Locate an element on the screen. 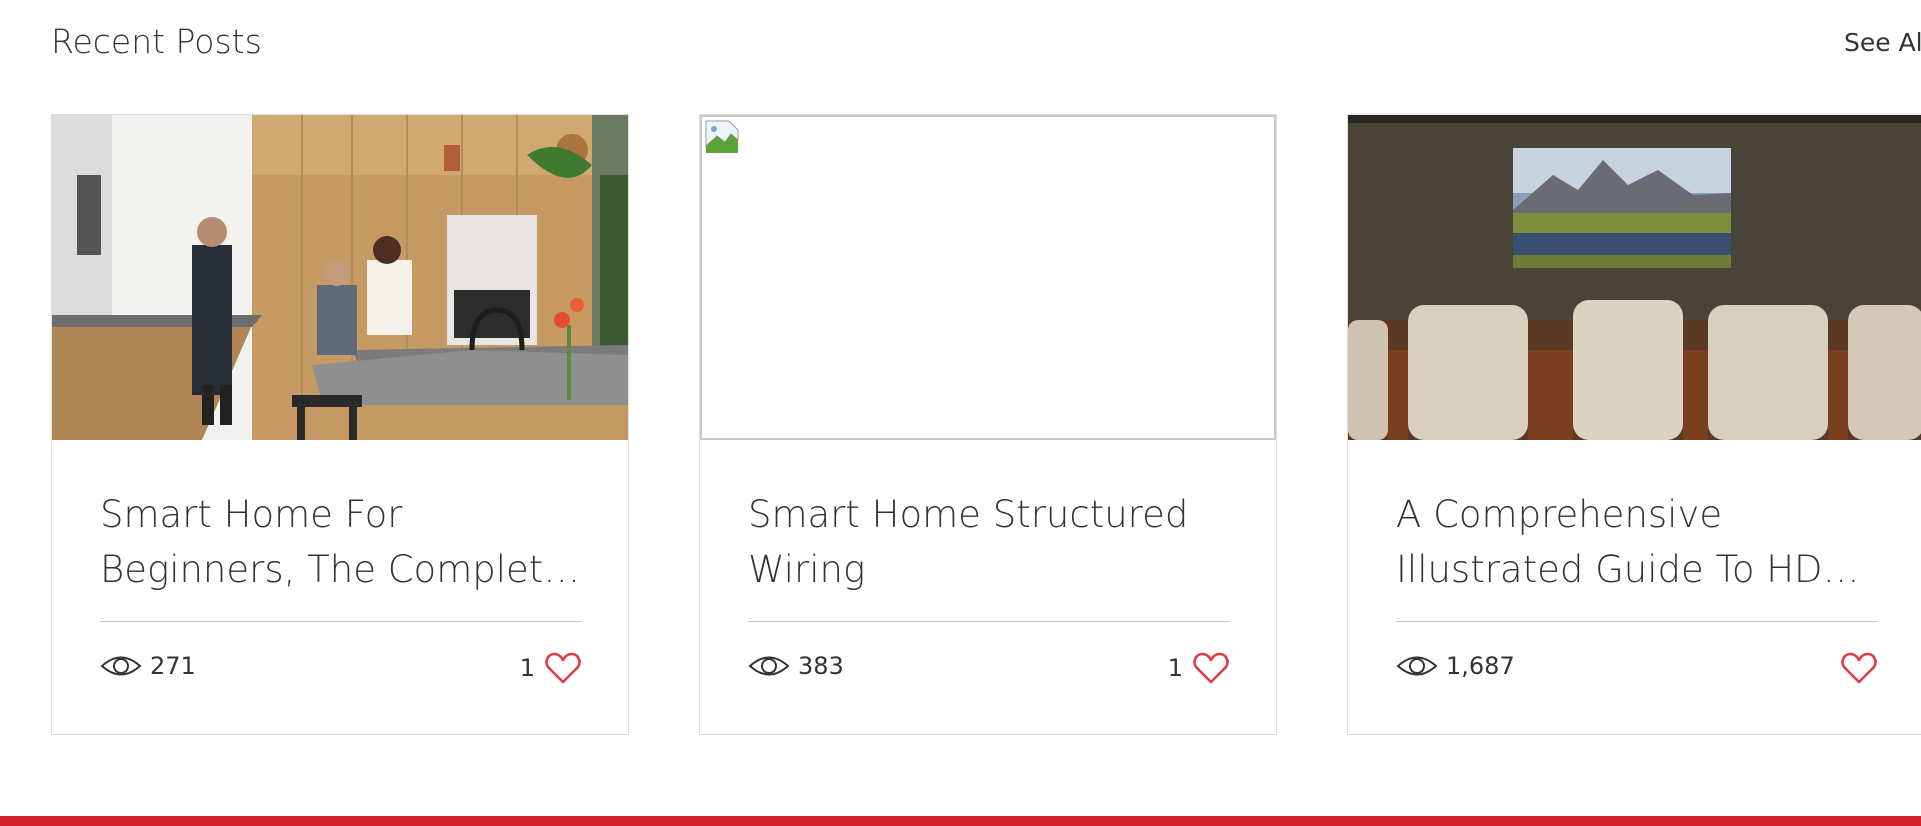 The image size is (1921, 826). footer-accent-bar is located at coordinates (960, 821).